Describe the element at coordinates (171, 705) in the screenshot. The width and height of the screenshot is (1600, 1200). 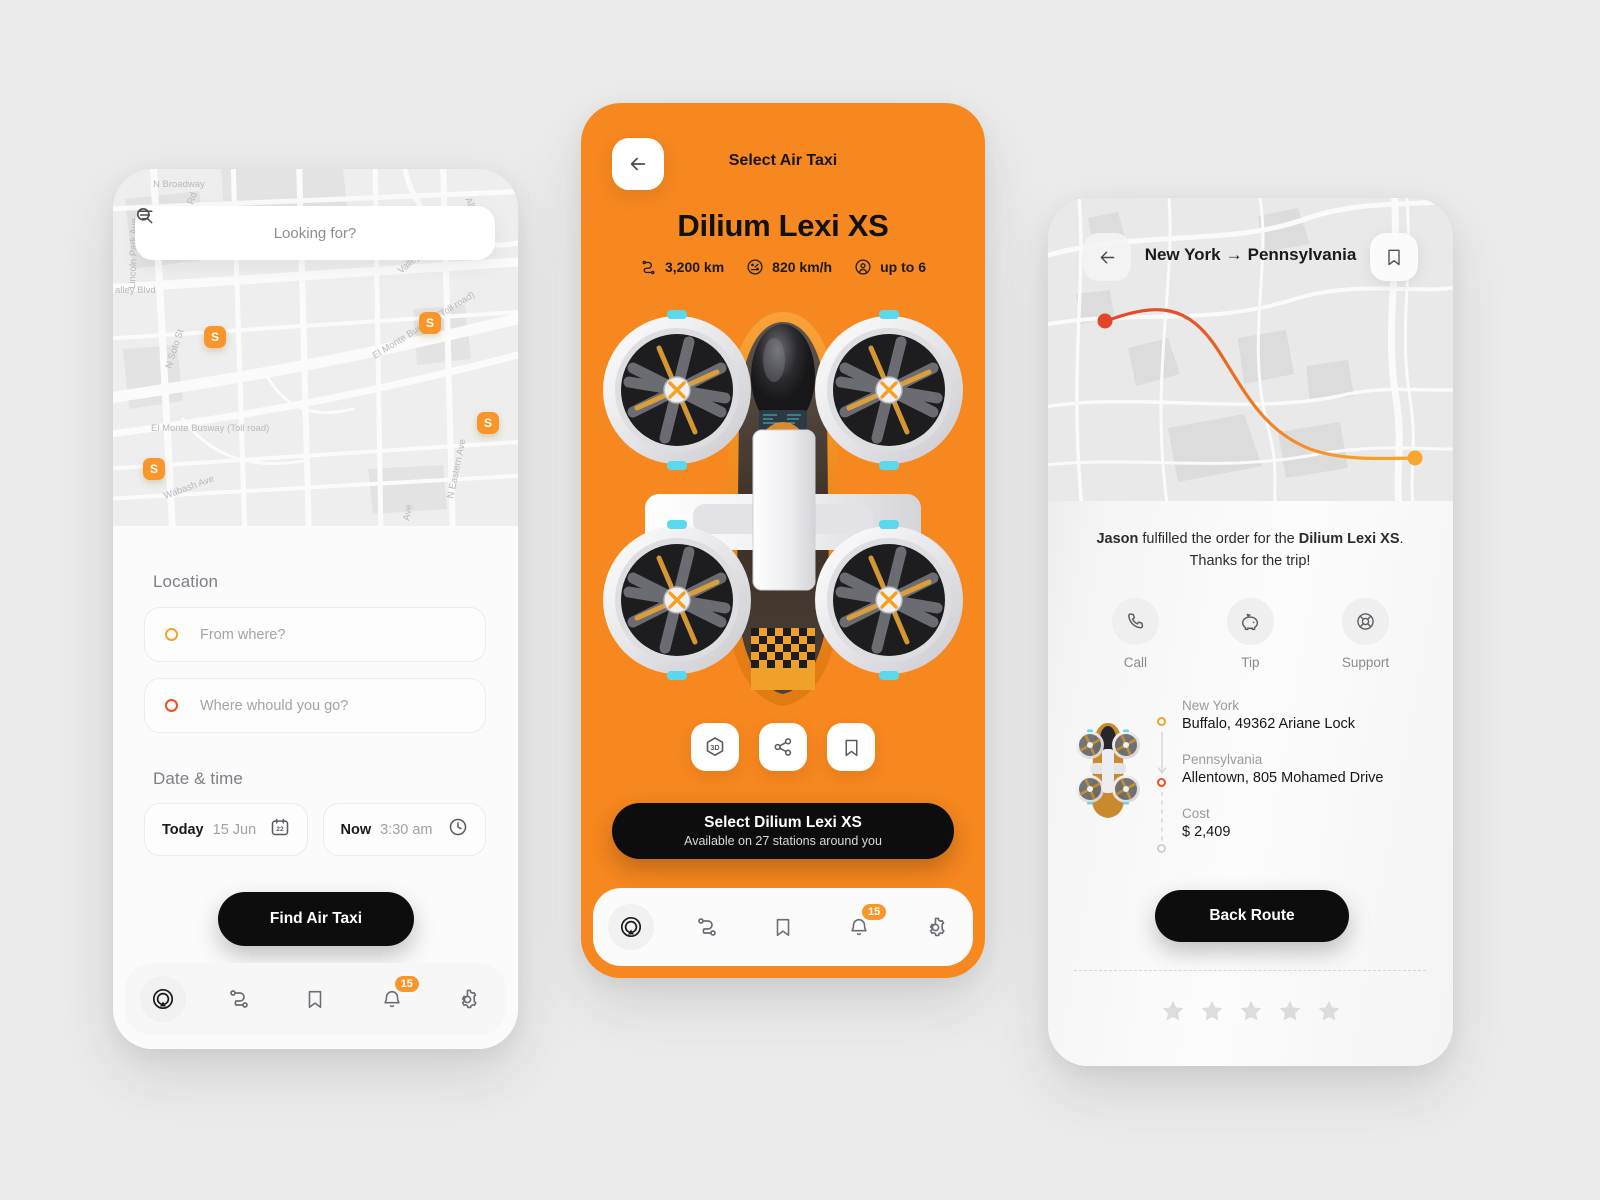
I see `destination-dot-icon` at that location.